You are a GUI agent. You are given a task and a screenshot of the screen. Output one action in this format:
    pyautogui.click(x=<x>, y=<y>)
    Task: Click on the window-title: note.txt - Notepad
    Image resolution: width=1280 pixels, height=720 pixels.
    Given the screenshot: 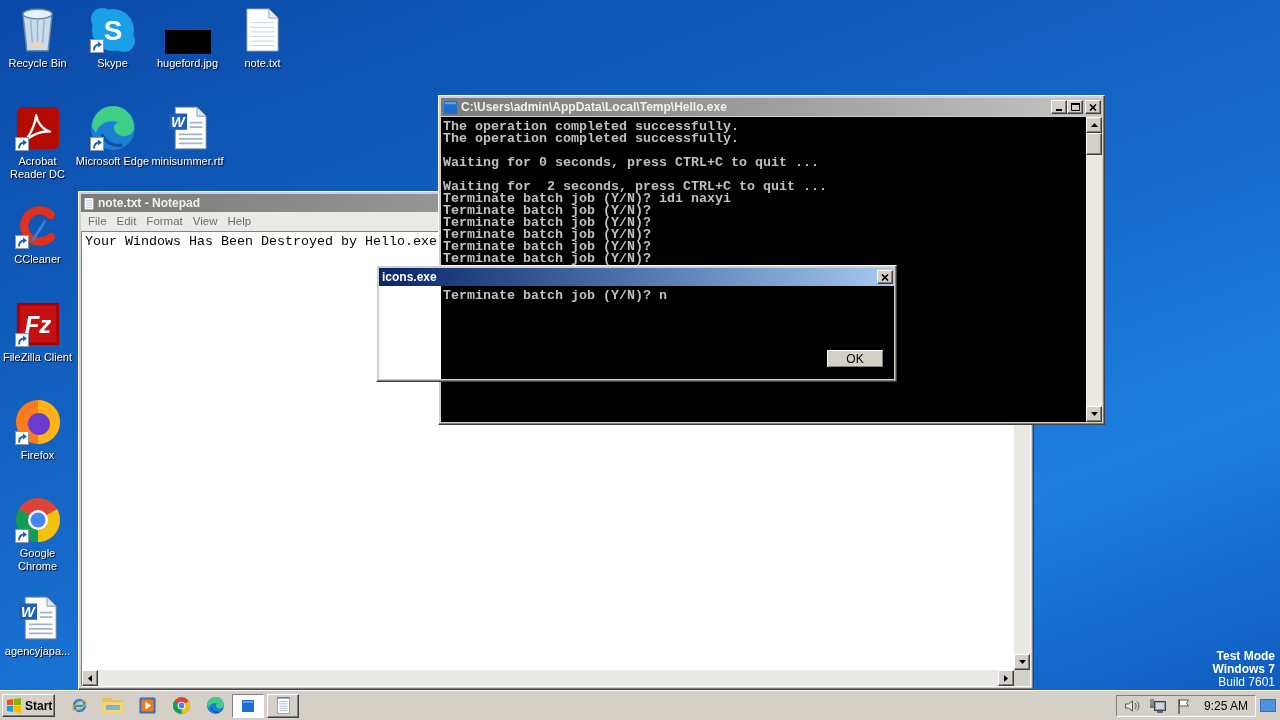 What is the action you would take?
    pyautogui.click(x=149, y=203)
    